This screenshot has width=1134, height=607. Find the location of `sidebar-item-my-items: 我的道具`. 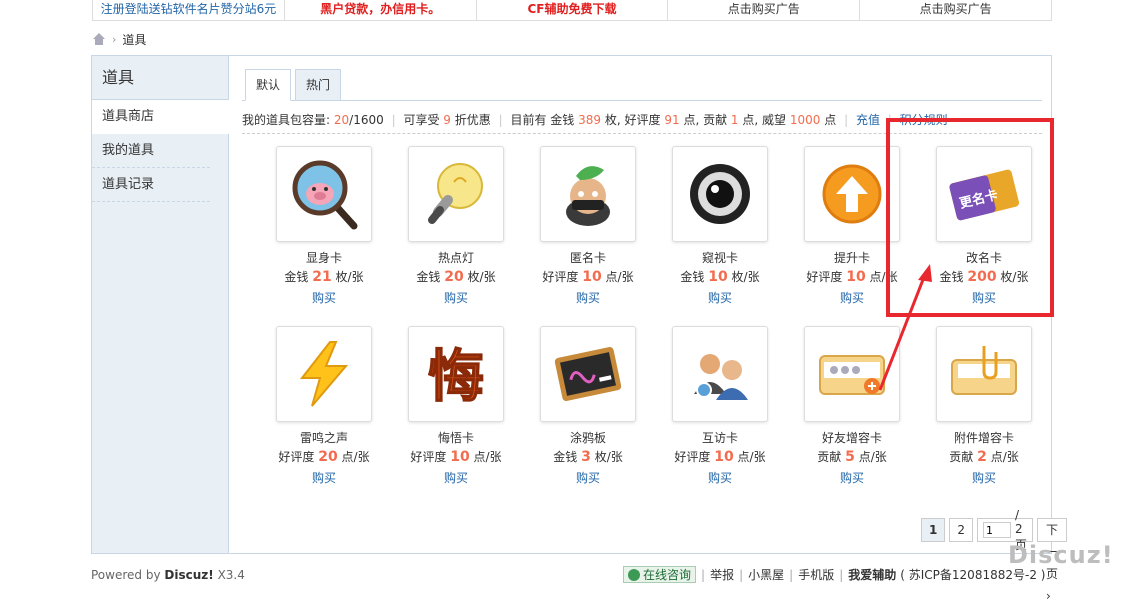

sidebar-item-my-items: 我的道具 is located at coordinates (151, 151).